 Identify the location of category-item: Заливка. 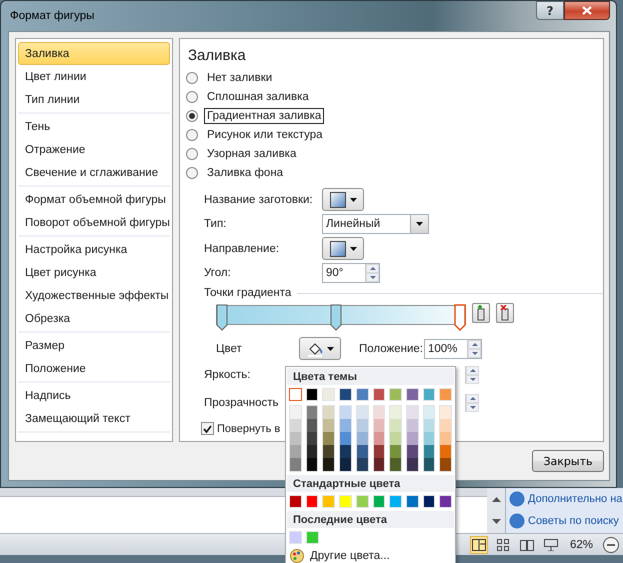
(94, 53).